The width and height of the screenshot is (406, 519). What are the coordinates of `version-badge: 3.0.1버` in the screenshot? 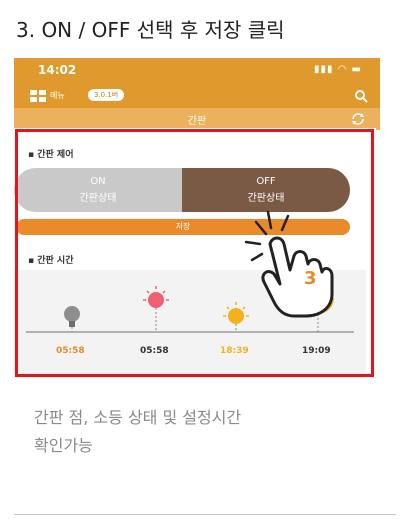 It's located at (106, 95).